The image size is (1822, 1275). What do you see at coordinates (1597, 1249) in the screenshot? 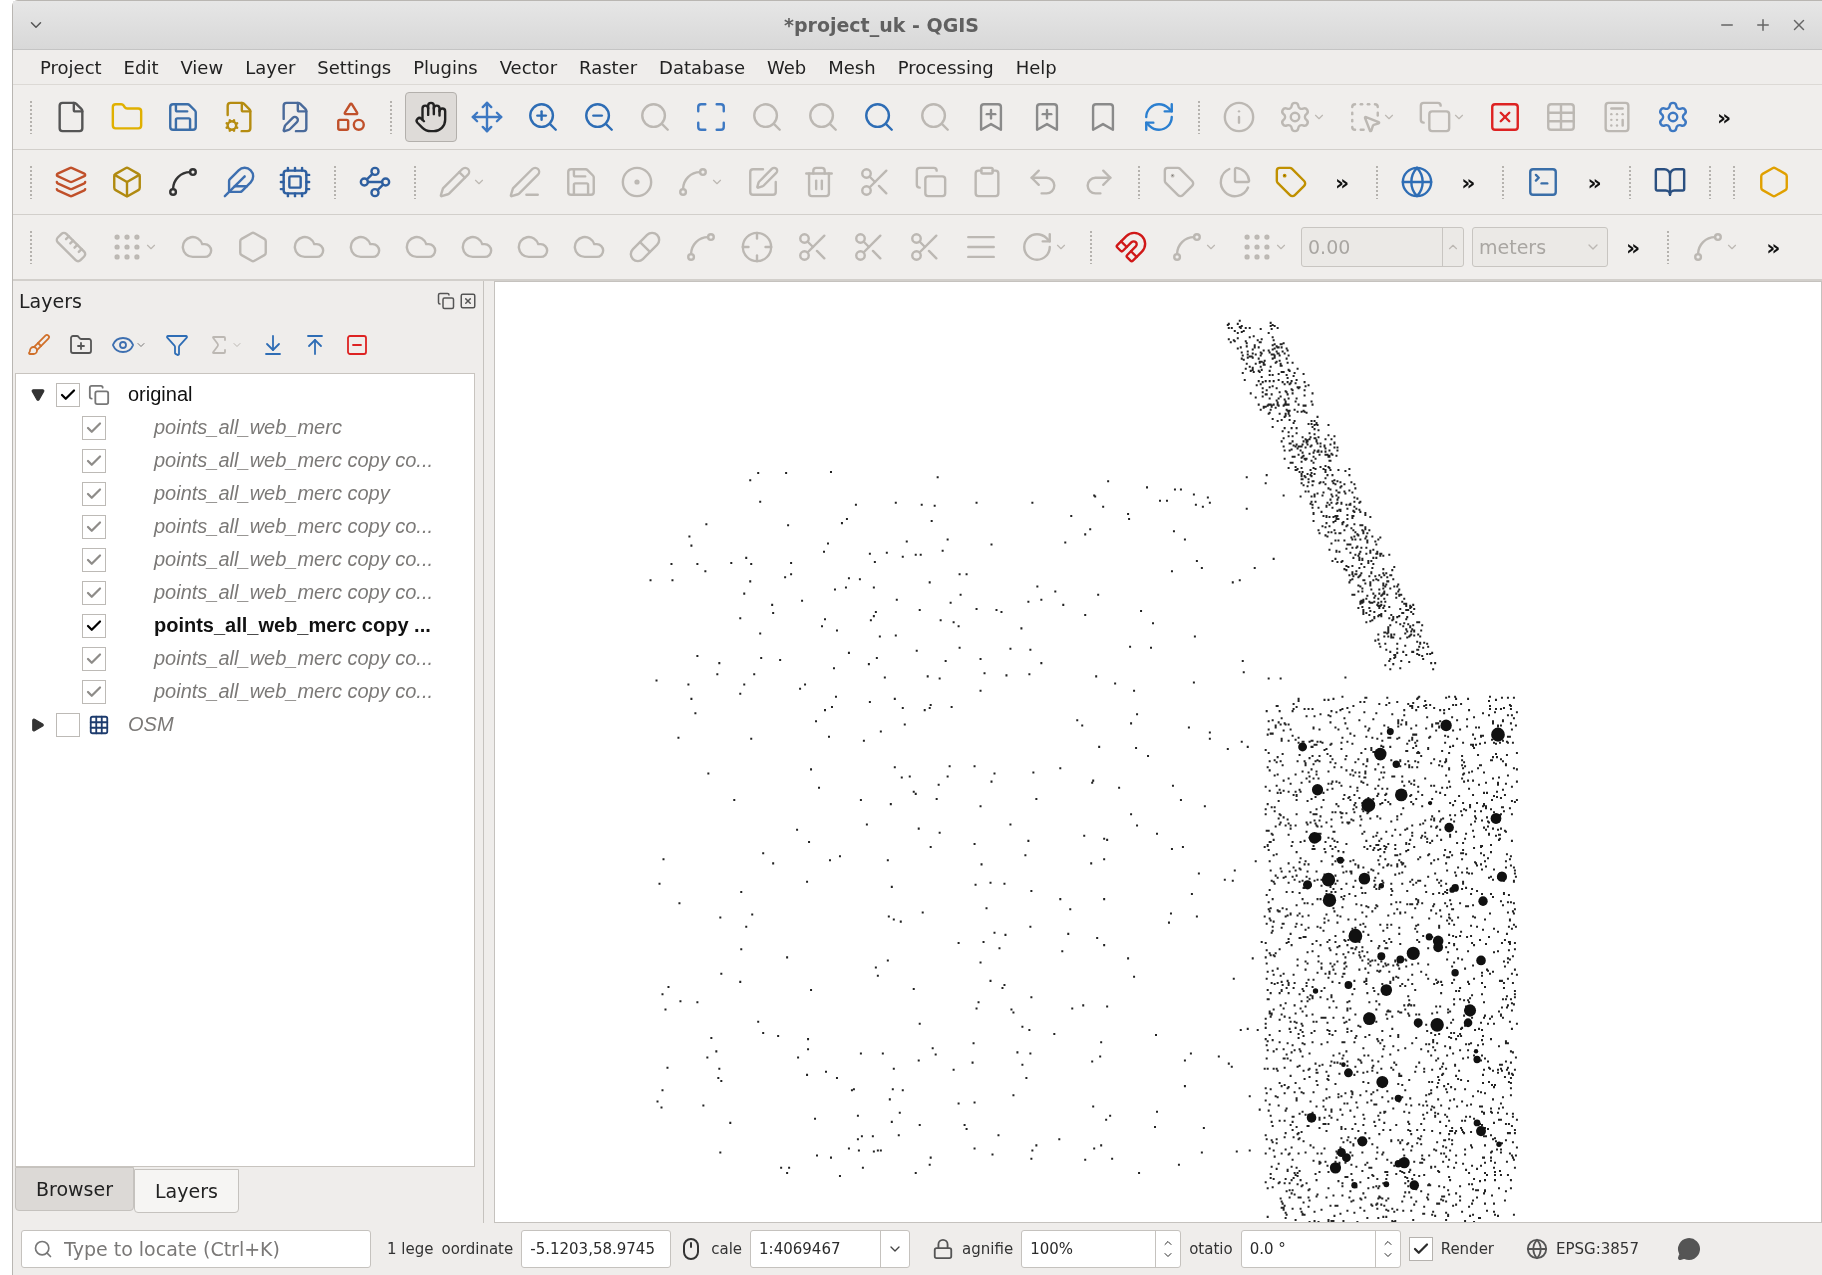
I see `crs-label: EPSG:3857` at bounding box center [1597, 1249].